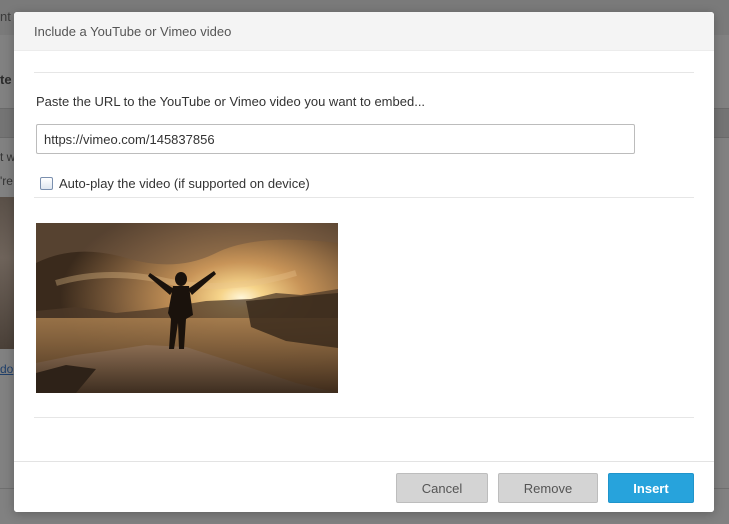 The height and width of the screenshot is (524, 729). What do you see at coordinates (364, 486) in the screenshot?
I see `dialog-footer: Cancel Remove Insert` at bounding box center [364, 486].